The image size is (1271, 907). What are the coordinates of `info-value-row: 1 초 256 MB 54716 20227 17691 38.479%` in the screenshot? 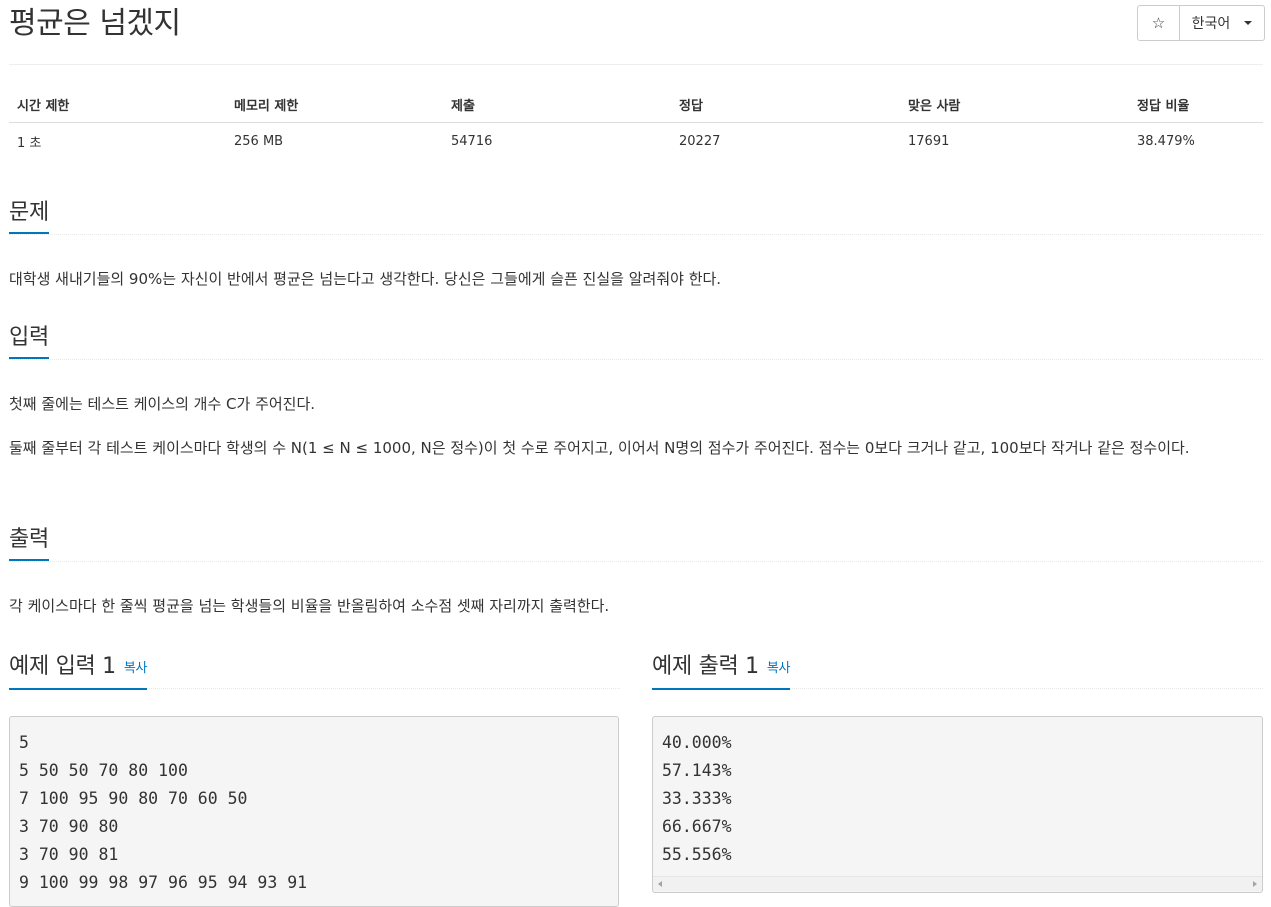 It's located at (636, 141).